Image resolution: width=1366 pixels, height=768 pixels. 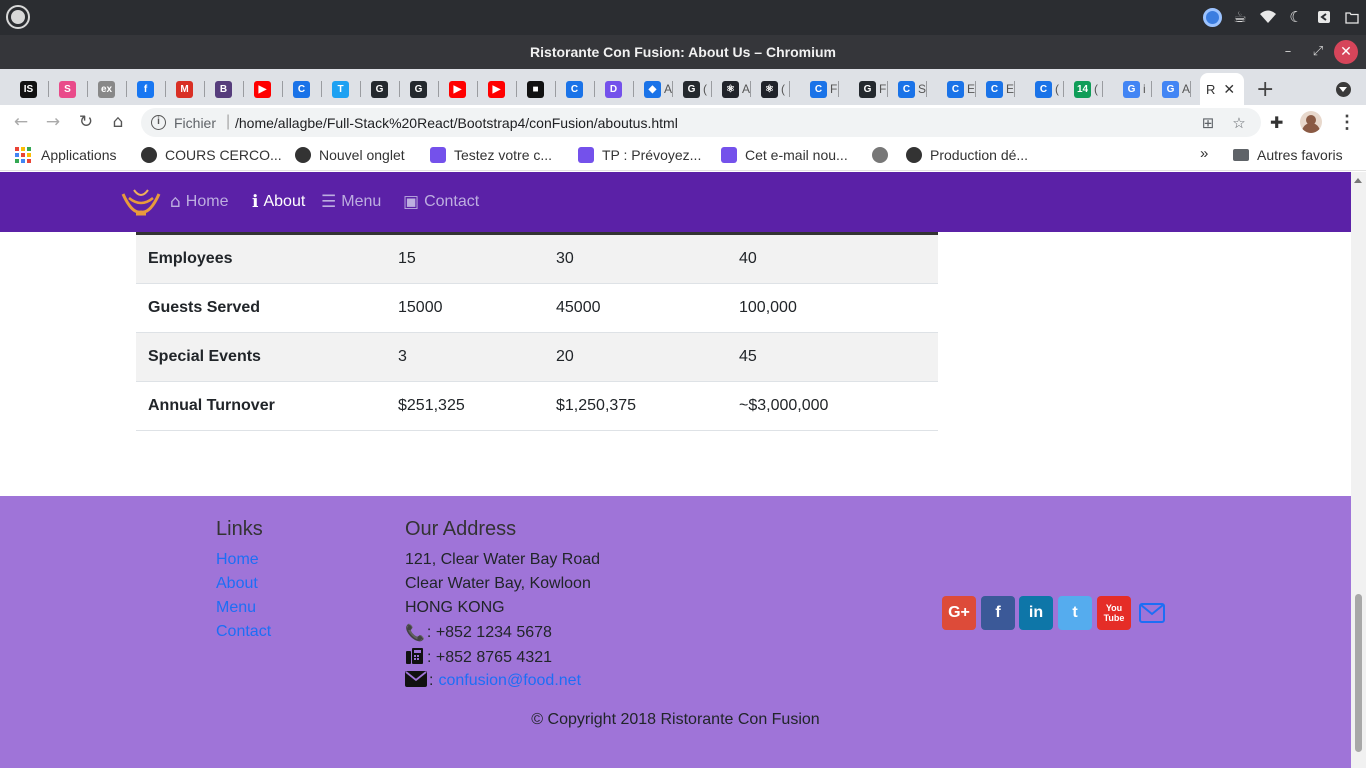 I want to click on phone-number: : +852 1234 5678, so click(x=489, y=632).